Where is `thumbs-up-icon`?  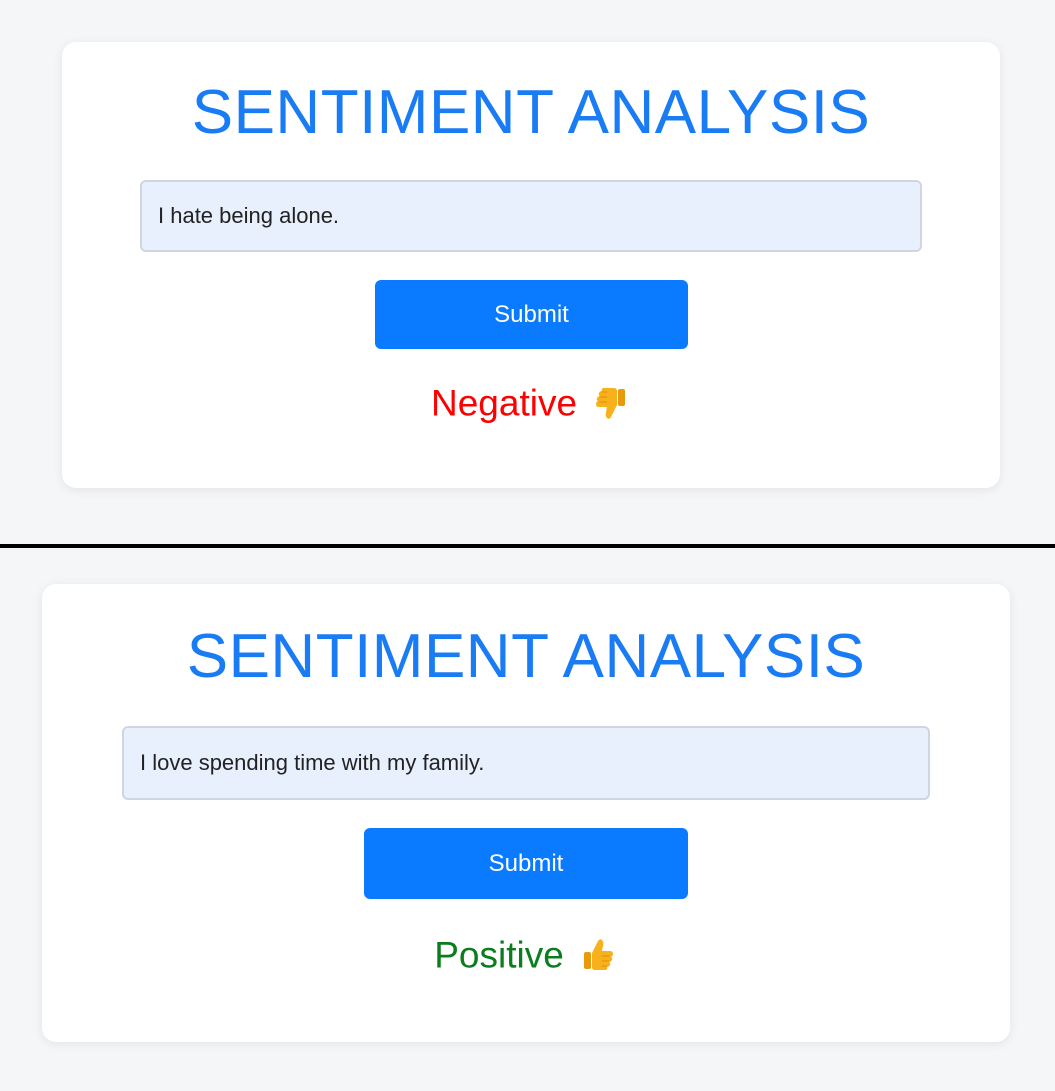
thumbs-up-icon is located at coordinates (598, 955).